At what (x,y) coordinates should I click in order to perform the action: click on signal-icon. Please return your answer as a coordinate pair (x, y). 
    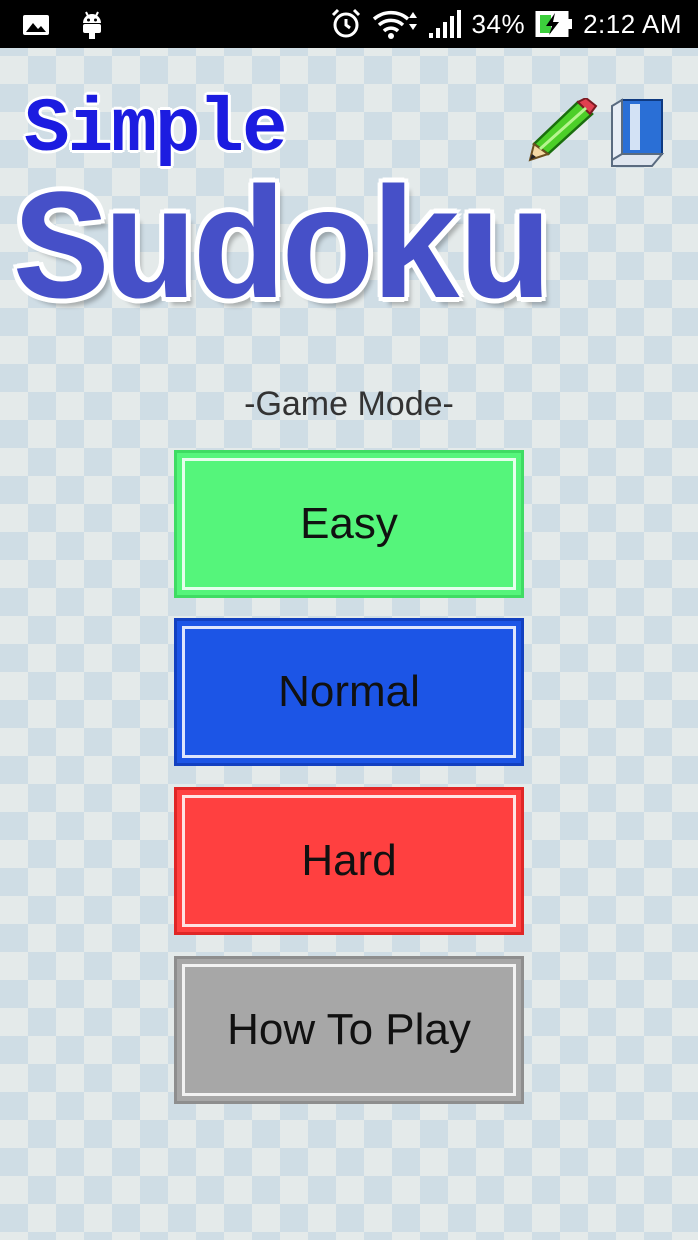
    Looking at the image, I should click on (445, 24).